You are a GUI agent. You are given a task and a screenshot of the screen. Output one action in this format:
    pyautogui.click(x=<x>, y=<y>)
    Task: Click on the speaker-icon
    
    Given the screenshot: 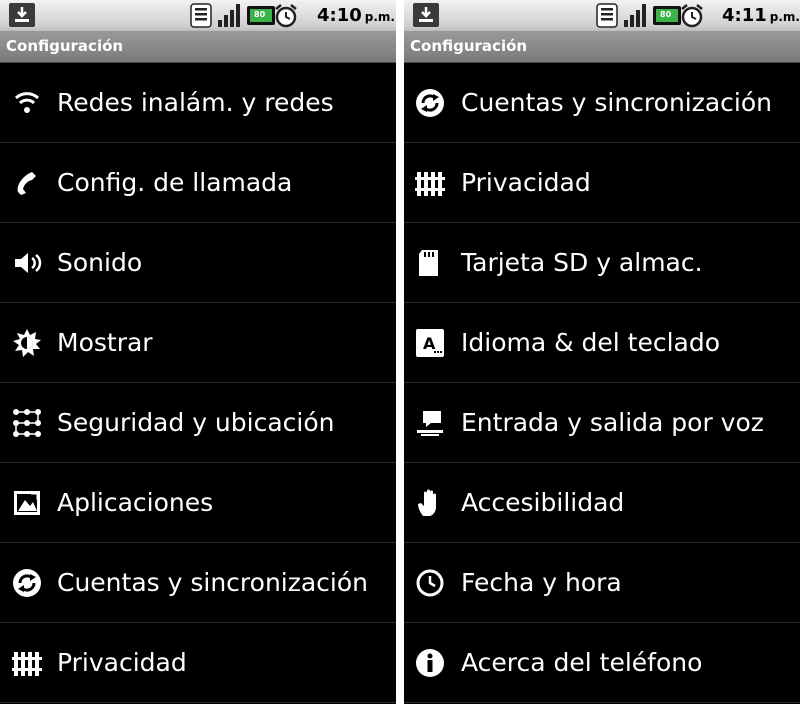 What is the action you would take?
    pyautogui.click(x=28, y=263)
    